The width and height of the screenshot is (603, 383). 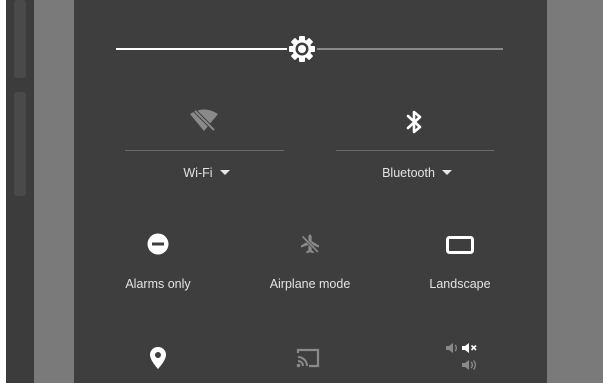 I want to click on location-tile, so click(x=158, y=360).